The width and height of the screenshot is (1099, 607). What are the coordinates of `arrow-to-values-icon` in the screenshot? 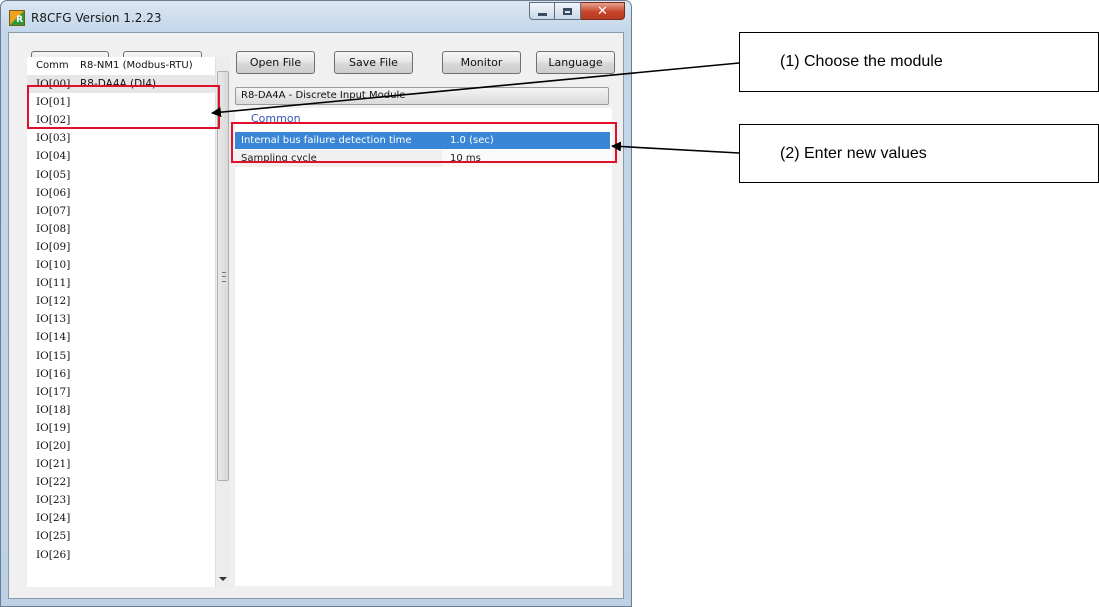 It's located at (675, 147).